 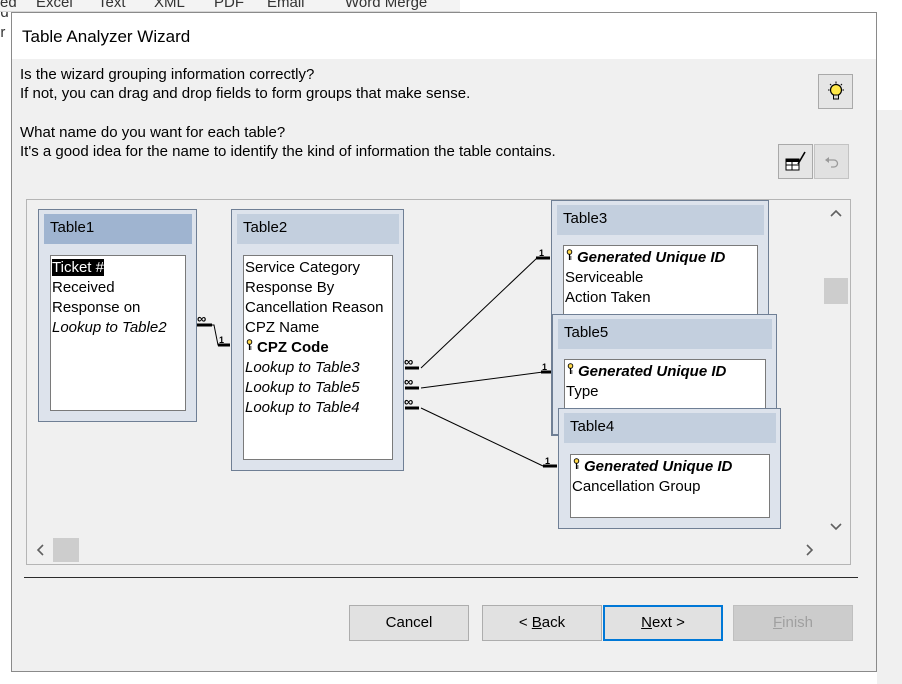 What do you see at coordinates (318, 288) in the screenshot?
I see `field-response-by: Response By` at bounding box center [318, 288].